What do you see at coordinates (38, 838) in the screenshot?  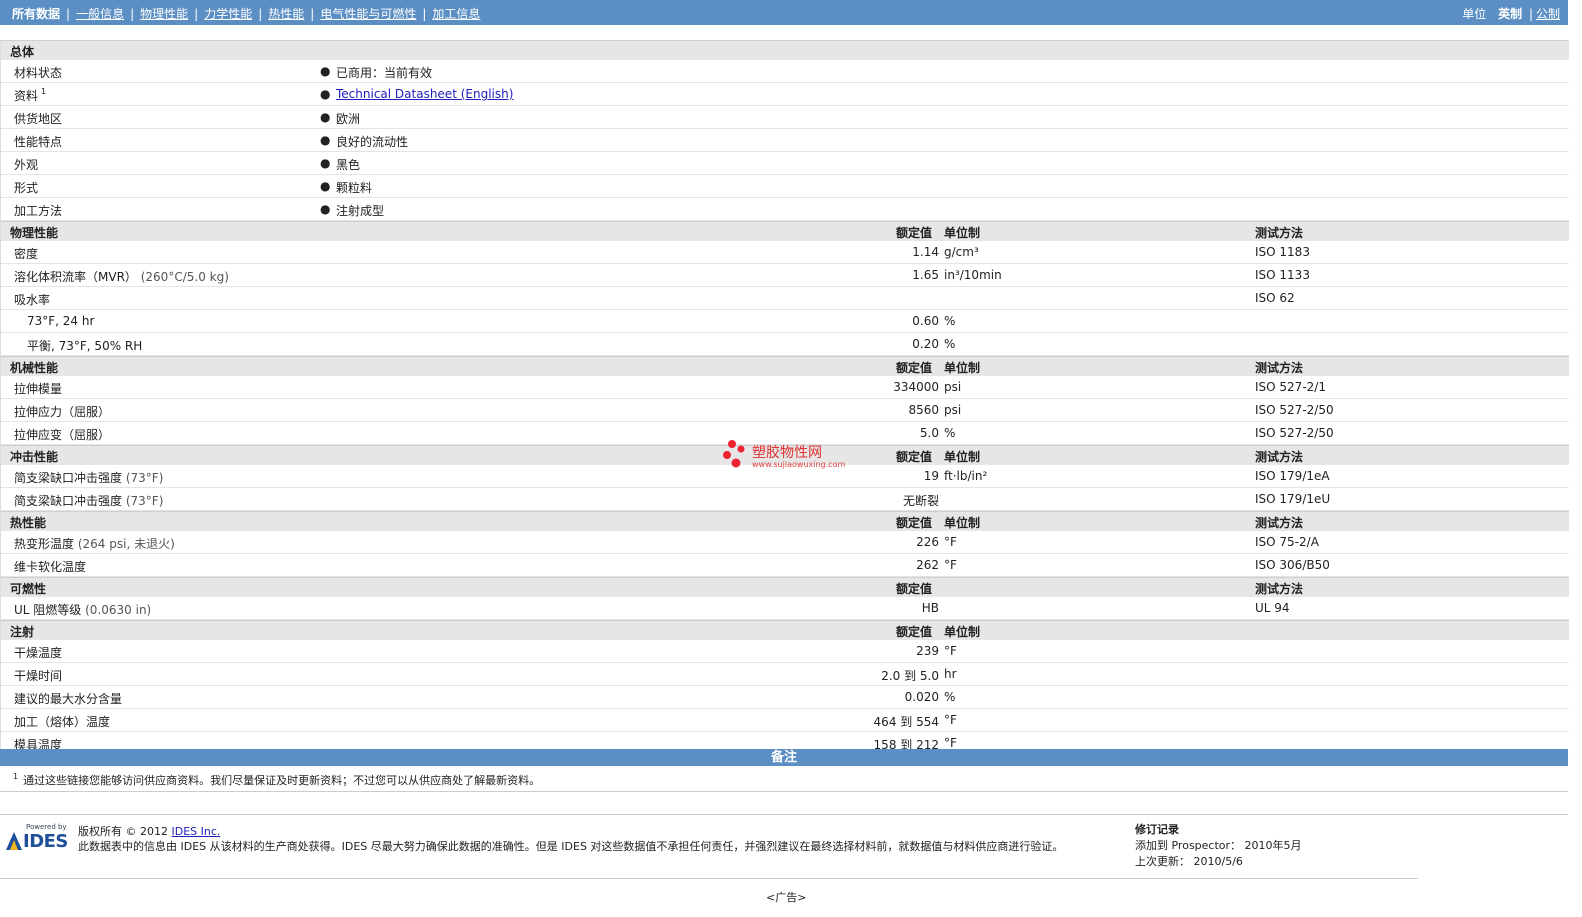 I see `ides-logo: Powered by IDES` at bounding box center [38, 838].